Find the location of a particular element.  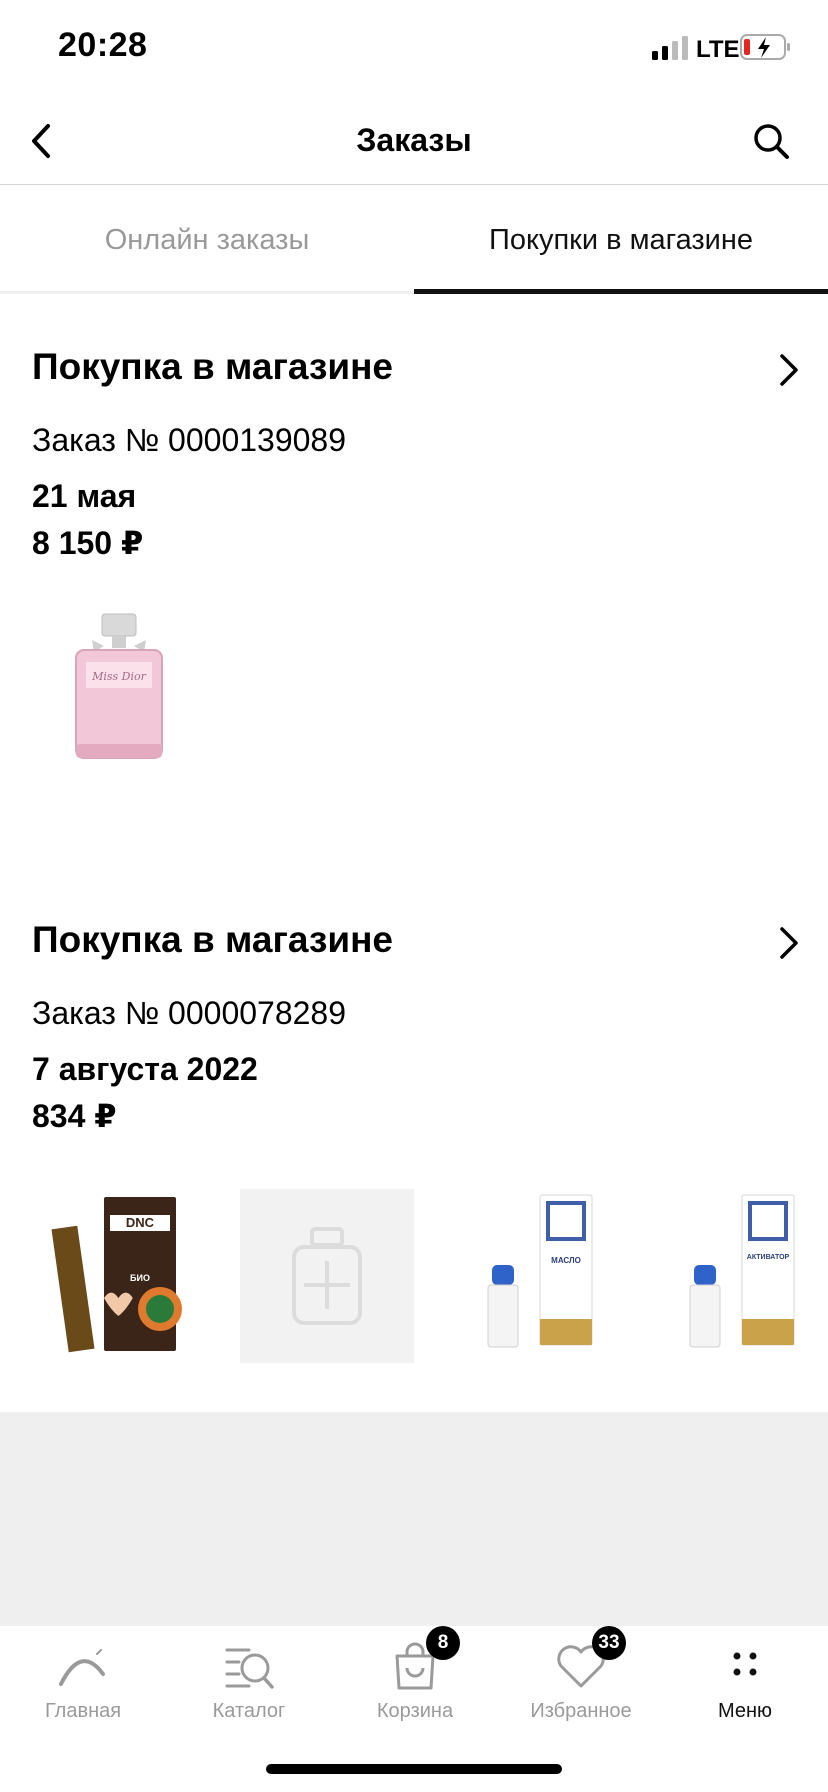

perfume-bottle-image: Miss Dior is located at coordinates (119, 693).